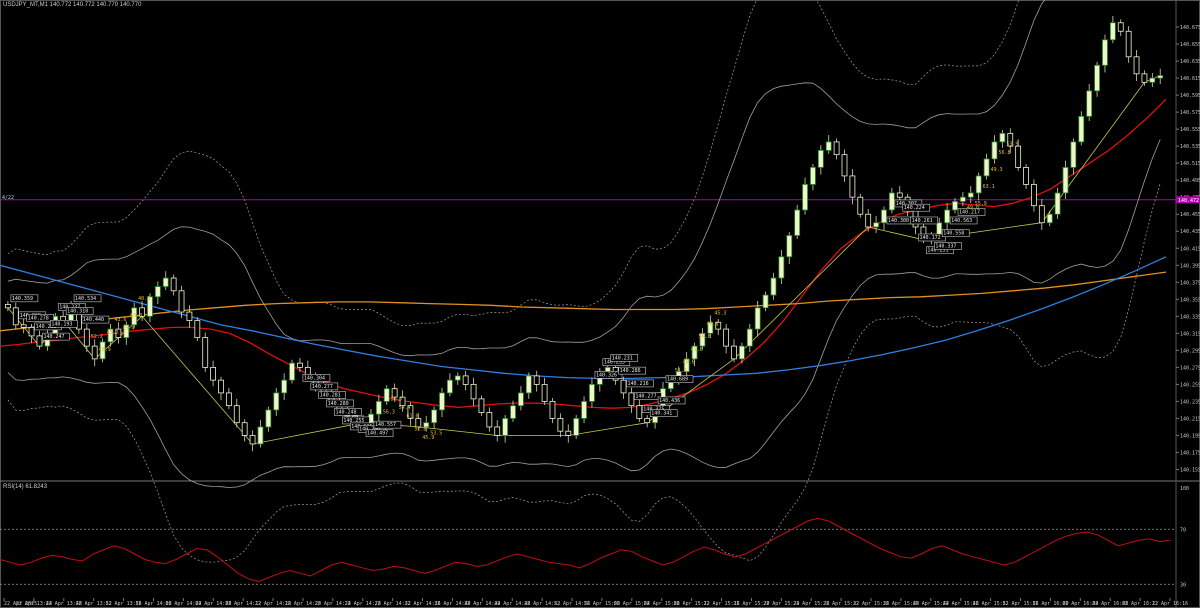 This screenshot has width=1200, height=608. I want to click on swing-value-label: 51.4, so click(681, 371).